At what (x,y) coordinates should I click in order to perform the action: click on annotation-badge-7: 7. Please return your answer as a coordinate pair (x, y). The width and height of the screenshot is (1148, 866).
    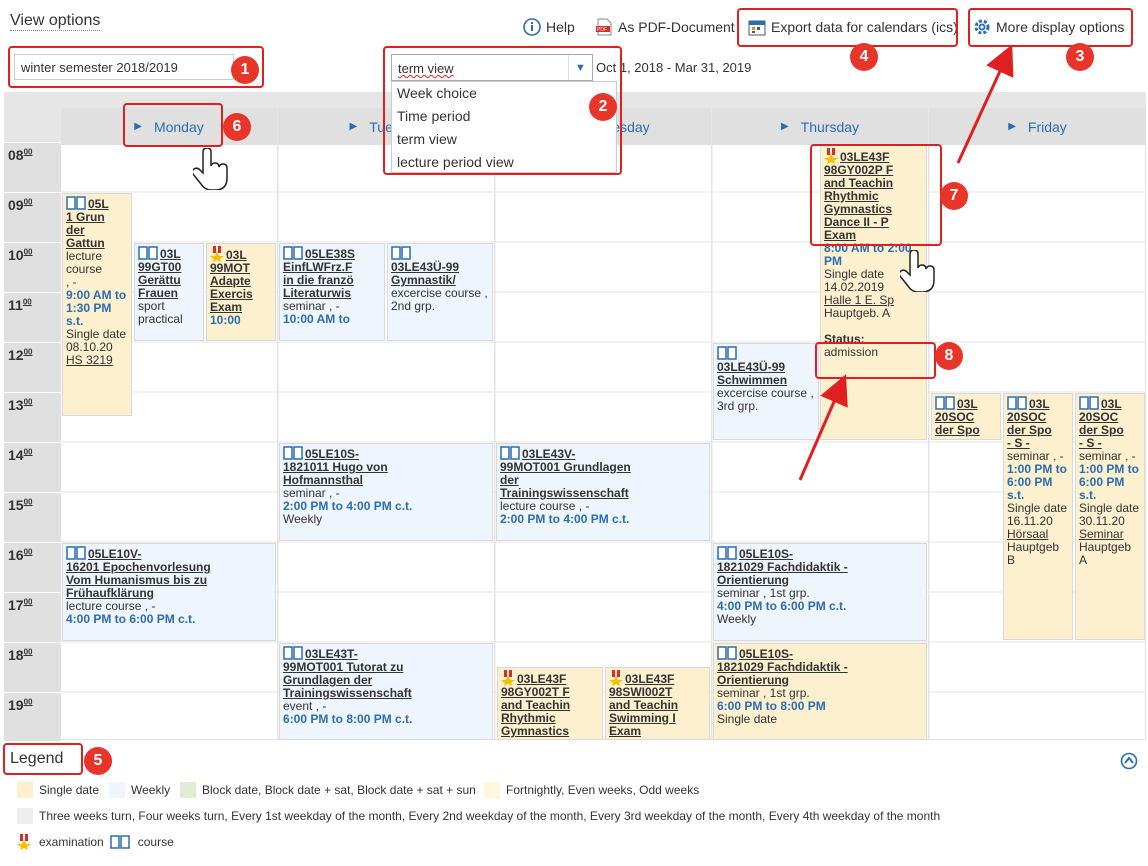
    Looking at the image, I should click on (954, 196).